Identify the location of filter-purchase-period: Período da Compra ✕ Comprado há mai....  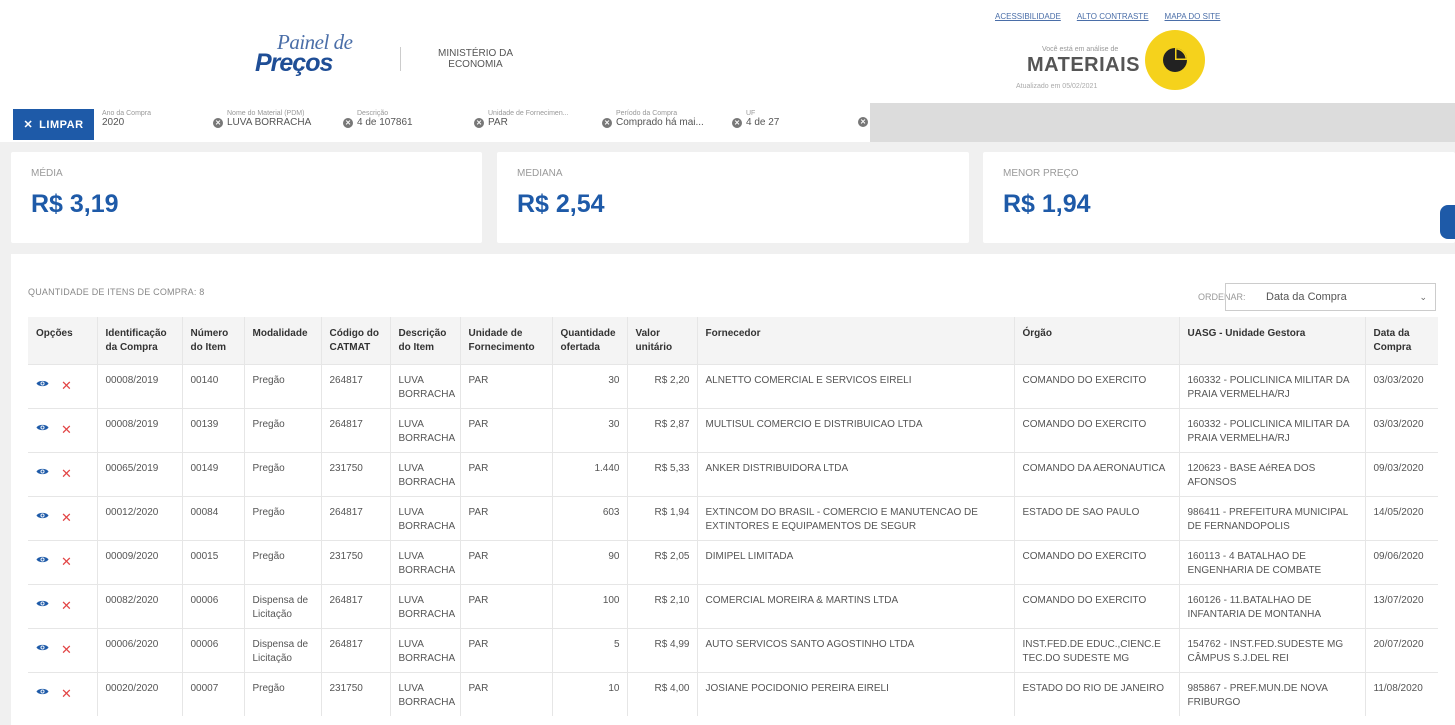
(653, 119).